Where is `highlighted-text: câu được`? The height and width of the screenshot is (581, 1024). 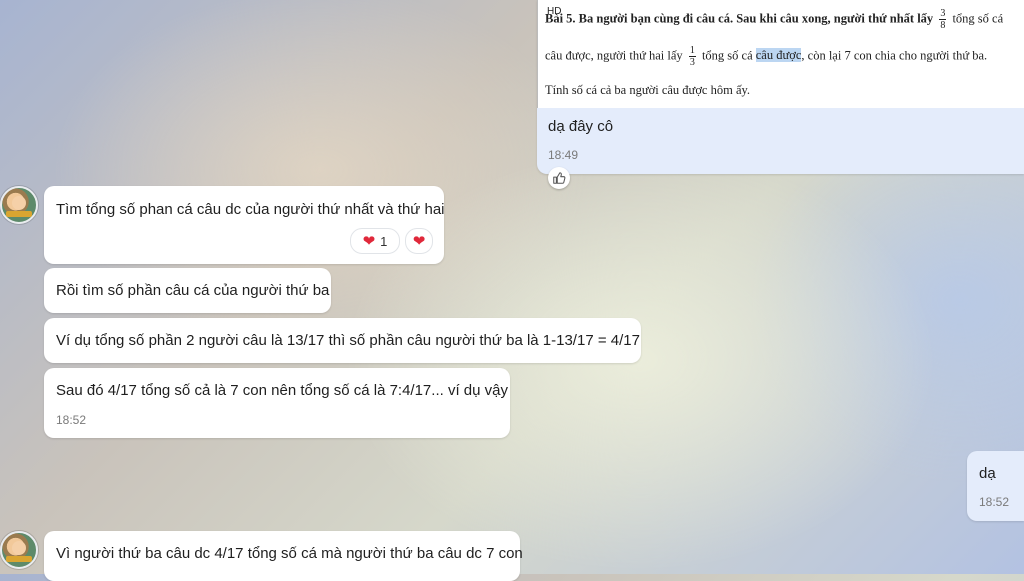
highlighted-text: câu được is located at coordinates (778, 55).